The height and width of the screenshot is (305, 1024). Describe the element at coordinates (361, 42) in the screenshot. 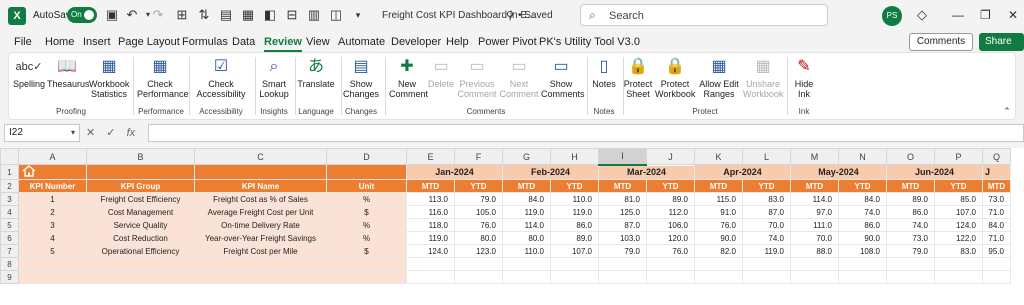

I see `tab-automate: Automate` at that location.